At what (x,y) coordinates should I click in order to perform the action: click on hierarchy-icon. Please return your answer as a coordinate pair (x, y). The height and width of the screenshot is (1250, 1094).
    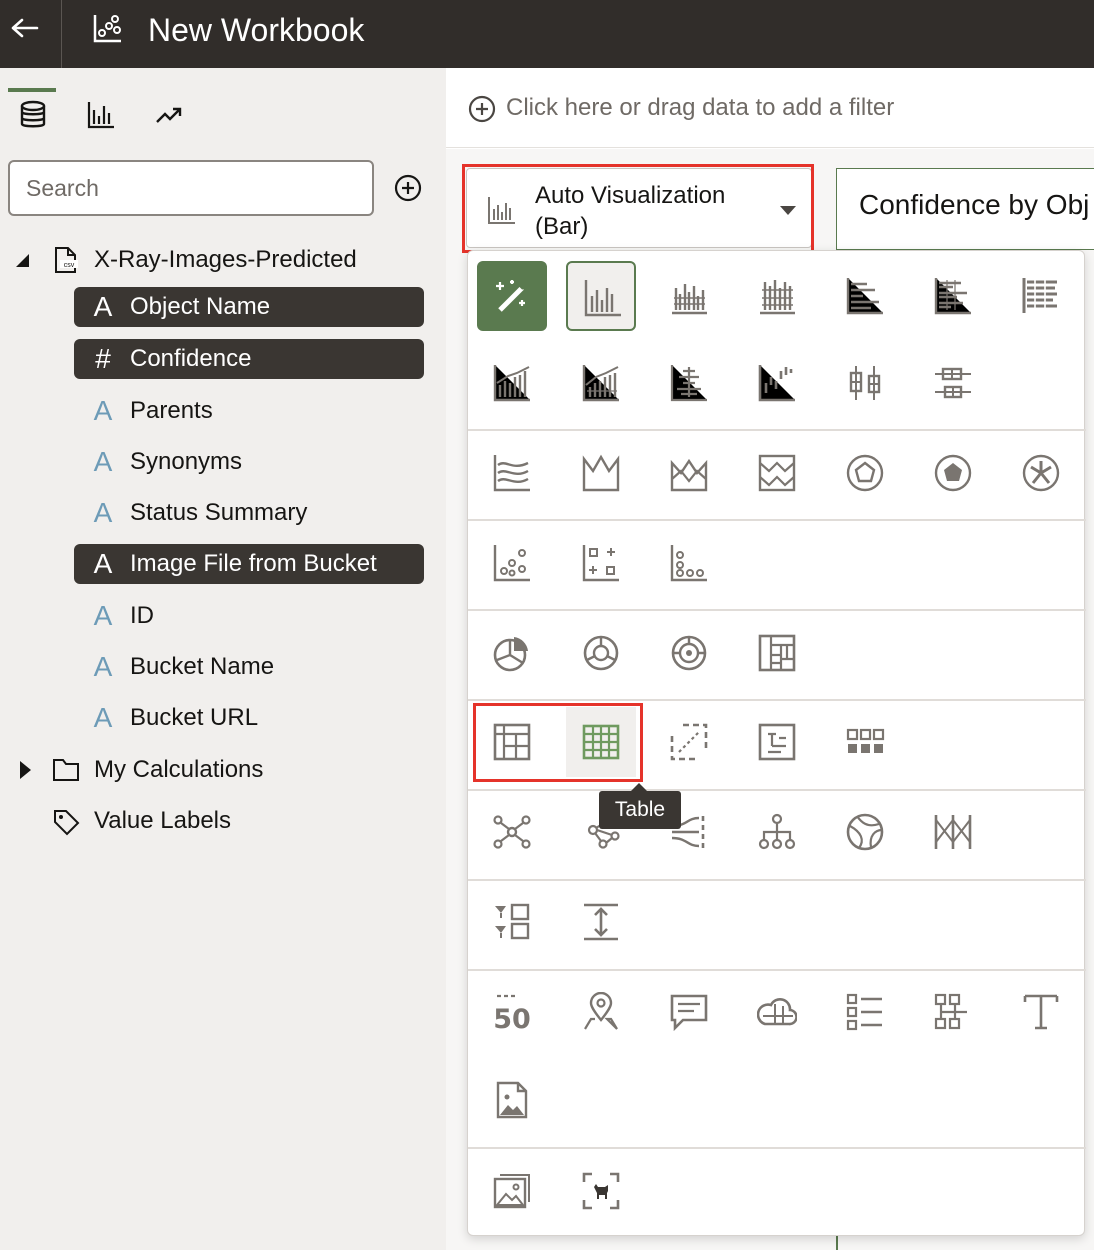
    Looking at the image, I should click on (950, 1011).